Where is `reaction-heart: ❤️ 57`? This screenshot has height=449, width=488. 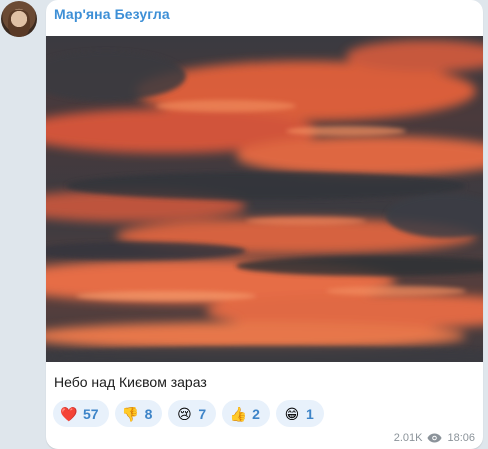
reaction-heart: ❤️ 57 is located at coordinates (81, 413).